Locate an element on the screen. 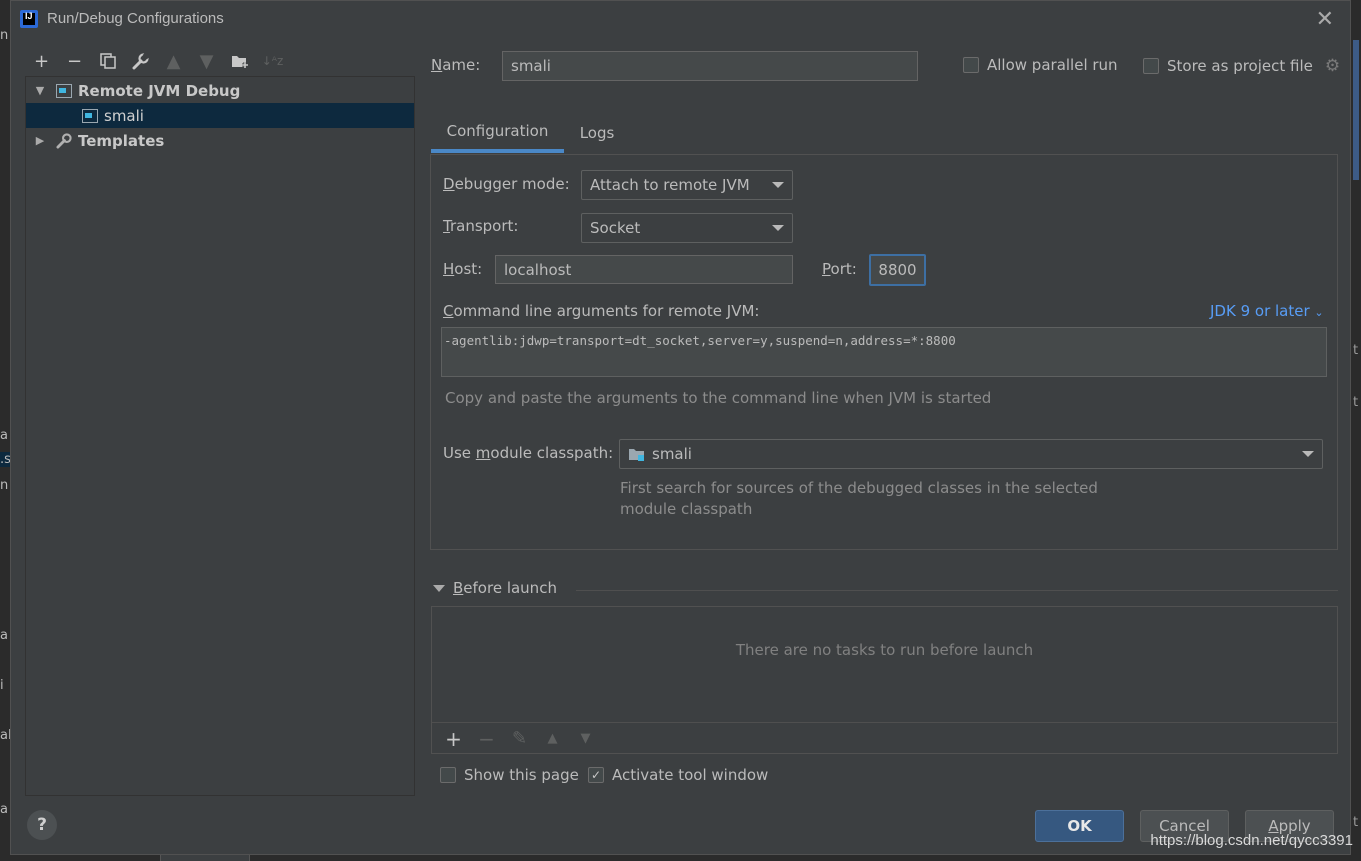  divider is located at coordinates (957, 590).